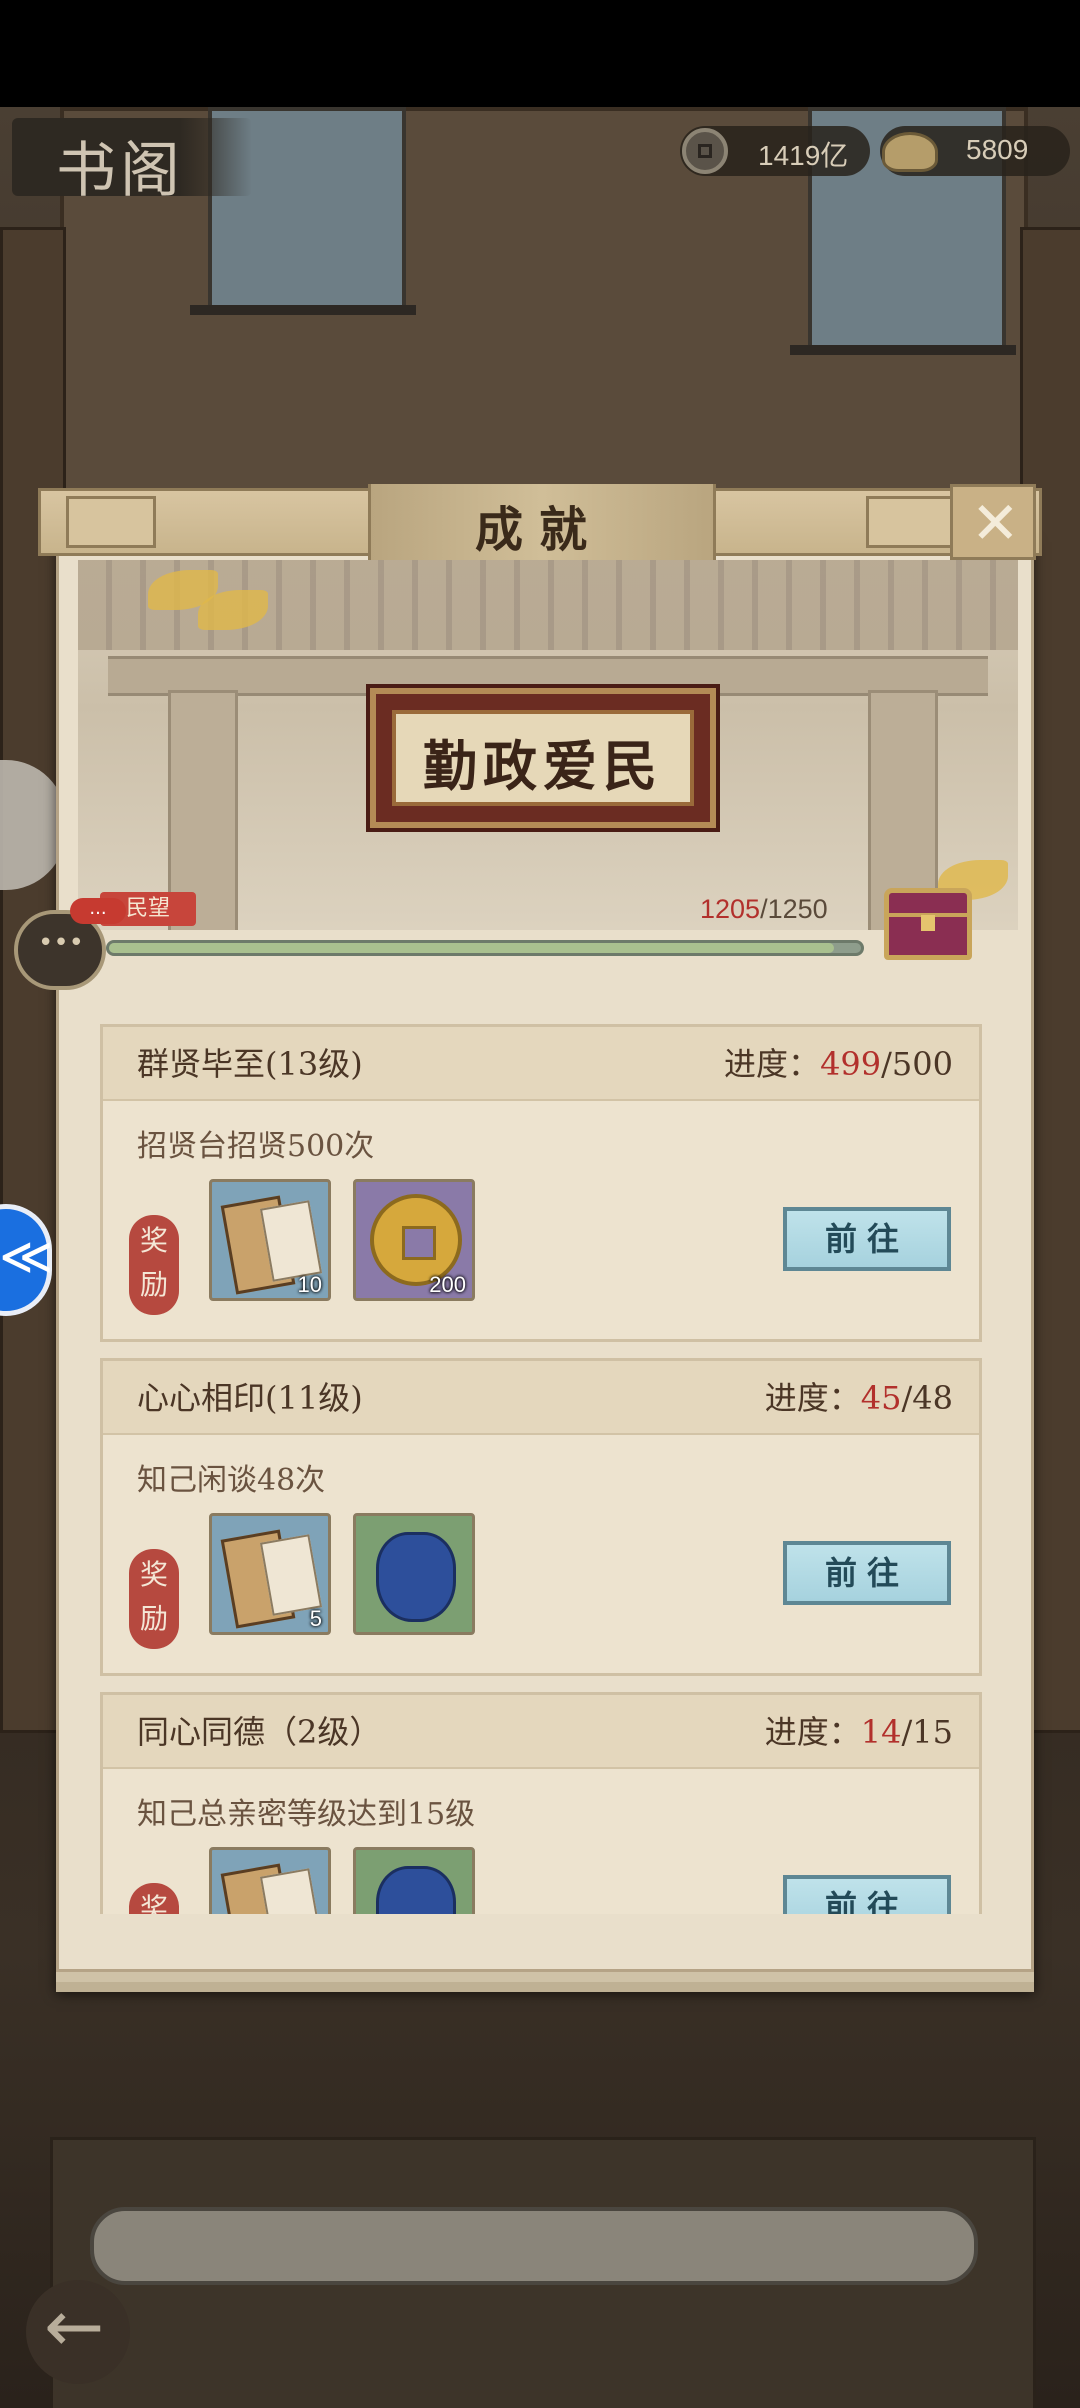 Image resolution: width=1080 pixels, height=2408 pixels. What do you see at coordinates (132, 162) in the screenshot?
I see `page-title: 书阁` at bounding box center [132, 162].